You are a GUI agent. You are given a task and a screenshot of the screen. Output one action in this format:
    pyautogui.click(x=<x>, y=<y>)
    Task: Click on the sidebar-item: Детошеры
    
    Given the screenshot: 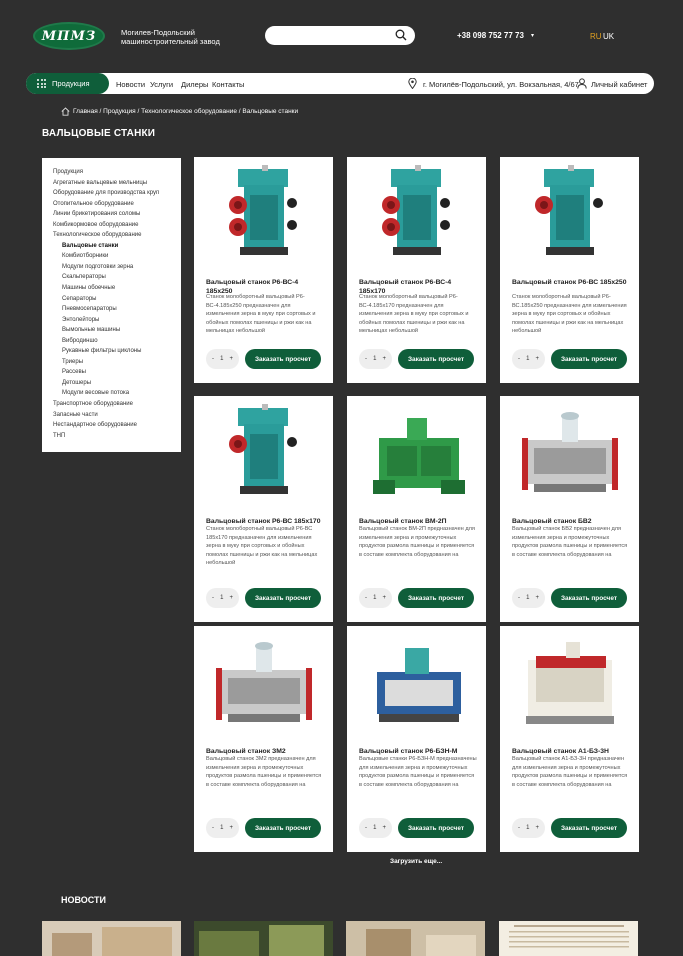 What is the action you would take?
    pyautogui.click(x=117, y=383)
    